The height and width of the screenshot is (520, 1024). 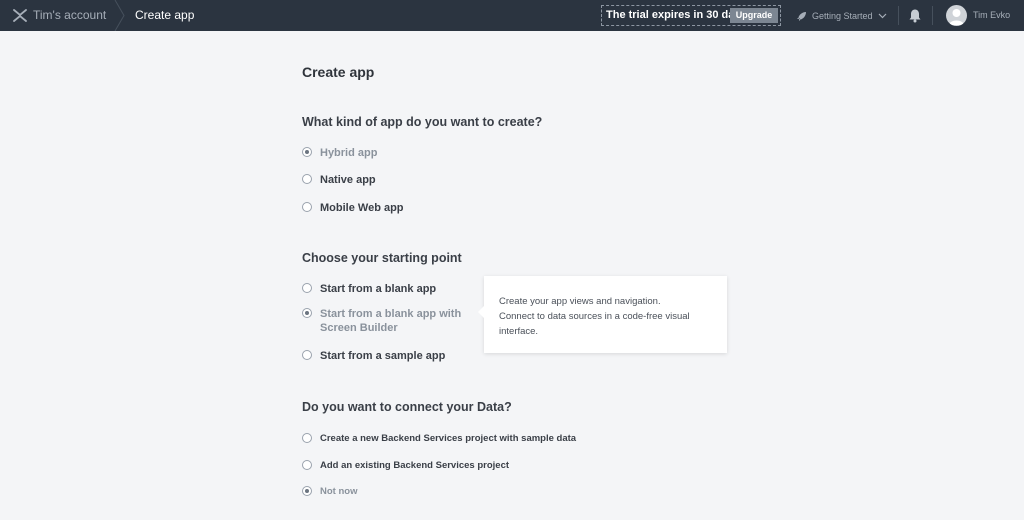 What do you see at coordinates (338, 72) in the screenshot?
I see `page-title: Create app` at bounding box center [338, 72].